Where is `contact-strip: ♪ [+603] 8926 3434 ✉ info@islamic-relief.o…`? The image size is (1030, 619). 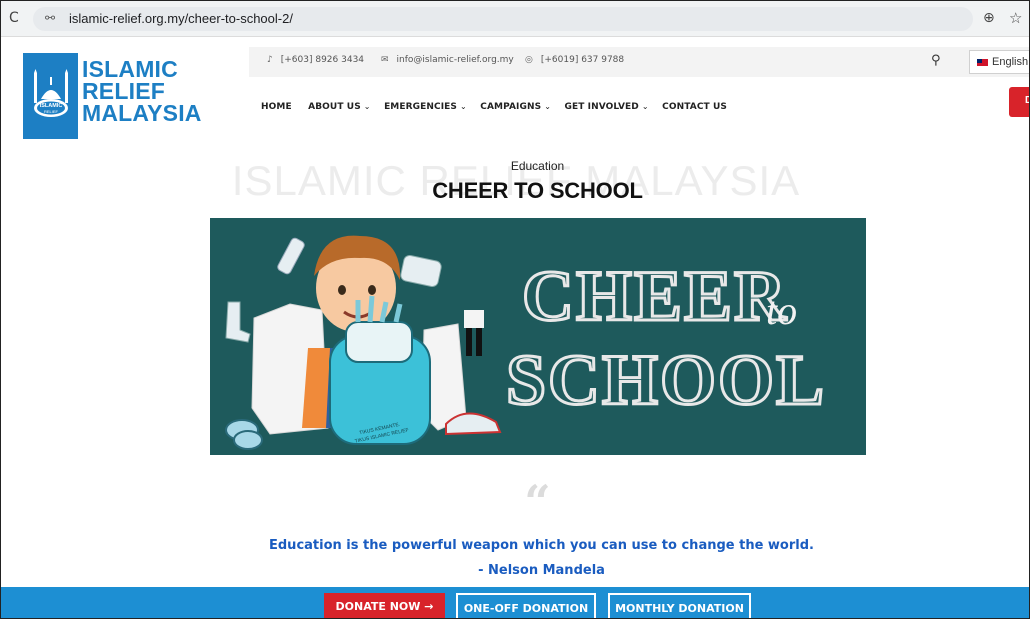
contact-strip: ♪ [+603] 8926 3434 ✉ info@islamic-relief.o… is located at coordinates (639, 62).